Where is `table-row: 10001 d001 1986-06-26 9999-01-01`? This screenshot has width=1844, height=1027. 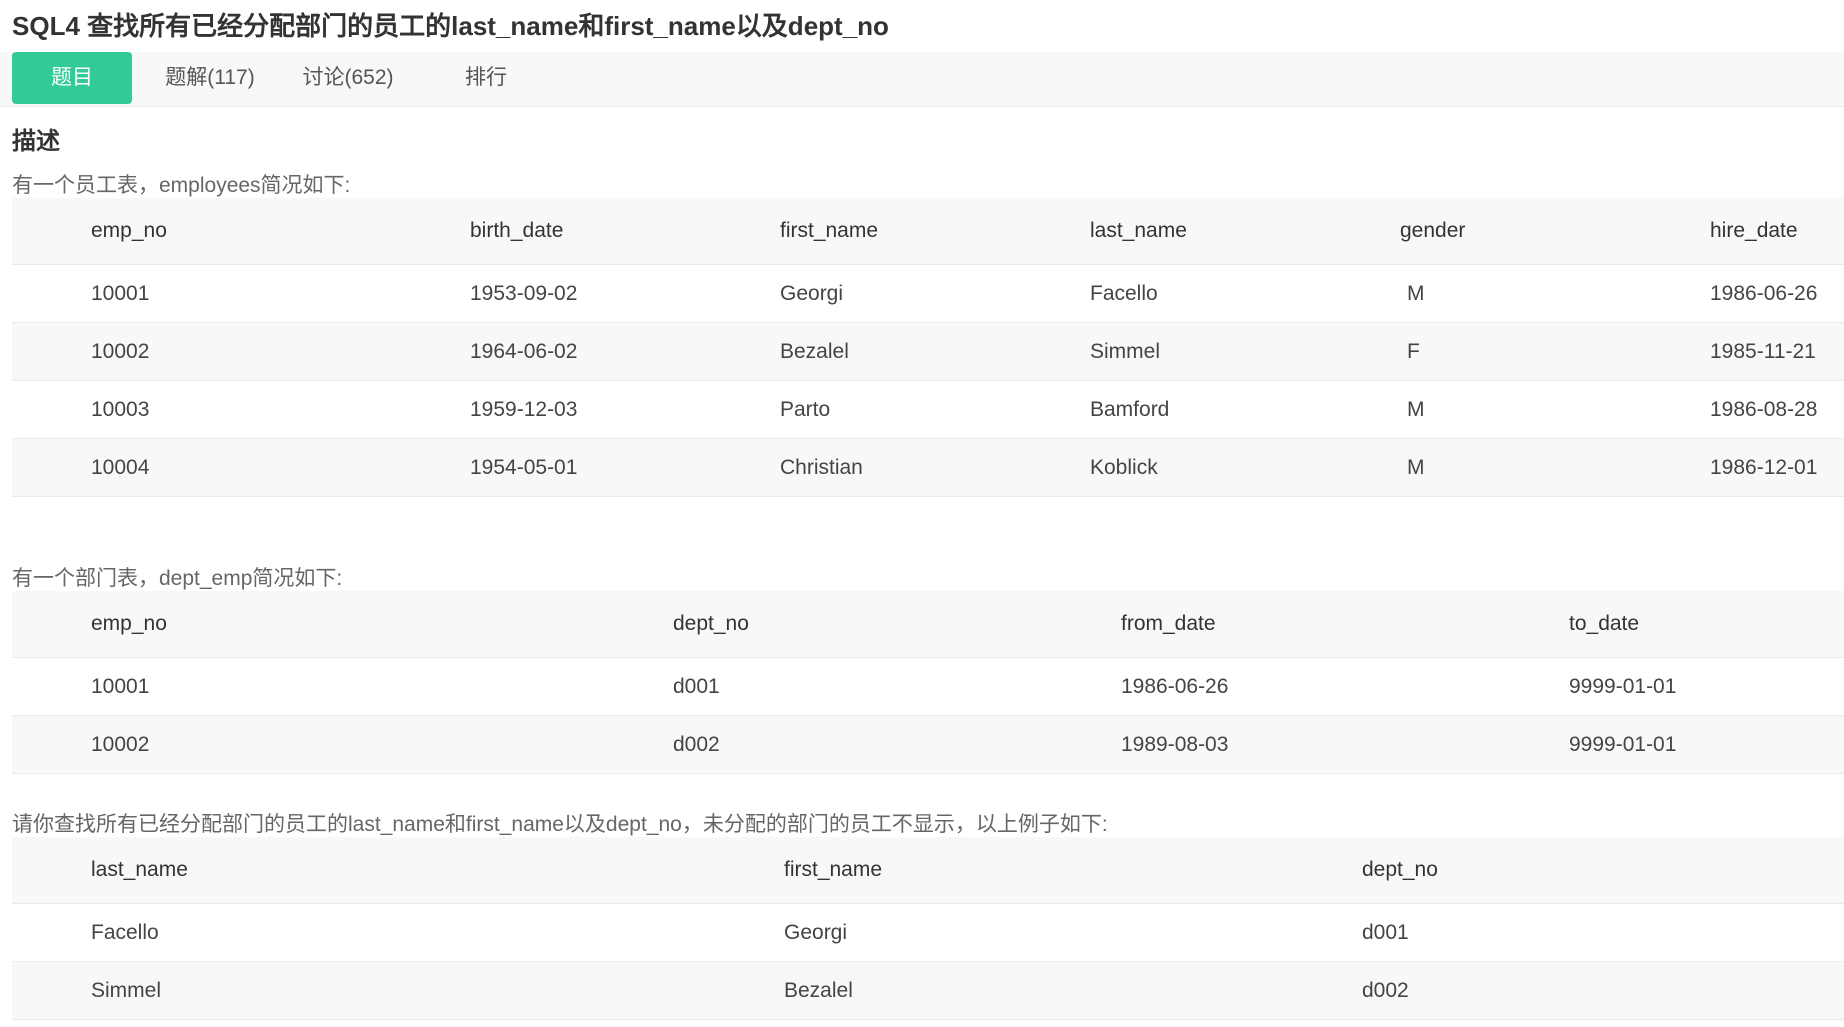
table-row: 10001 d001 1986-06-26 9999-01-01 is located at coordinates (928, 686).